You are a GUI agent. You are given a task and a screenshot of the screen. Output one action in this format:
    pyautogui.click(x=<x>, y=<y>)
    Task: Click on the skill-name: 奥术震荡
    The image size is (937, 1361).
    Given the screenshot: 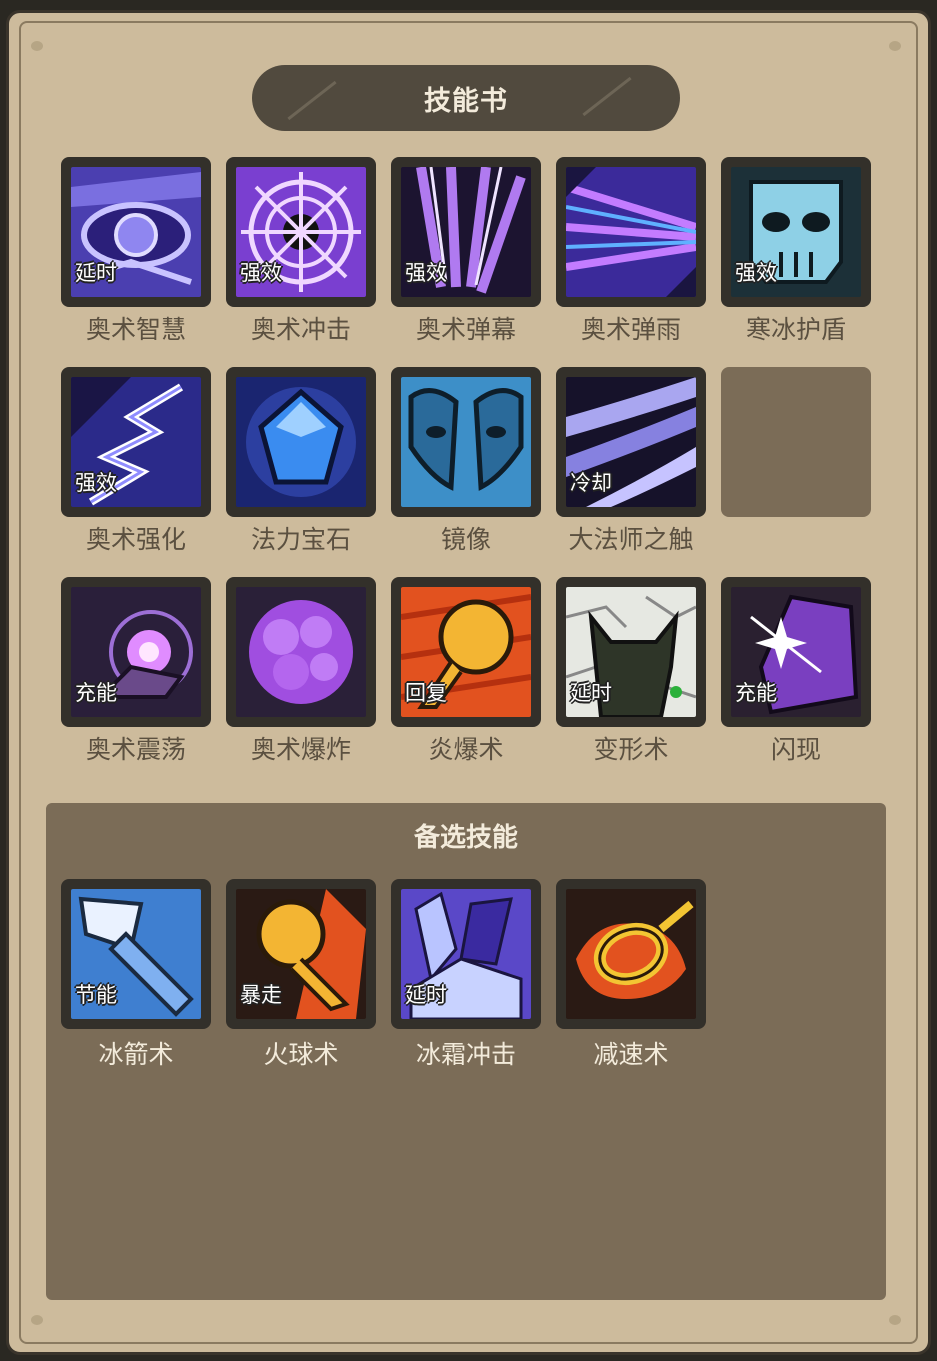 What is the action you would take?
    pyautogui.click(x=135, y=749)
    